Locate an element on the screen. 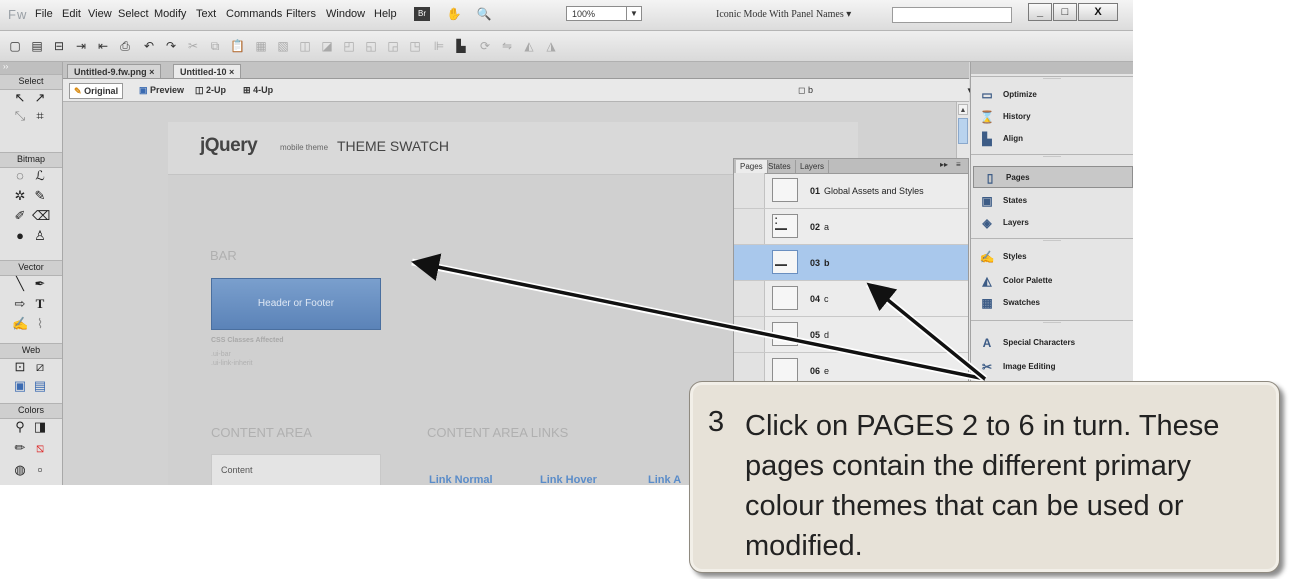 Image resolution: width=1292 pixels, height=579 pixels. import-icon: ⇥ is located at coordinates (81, 46).